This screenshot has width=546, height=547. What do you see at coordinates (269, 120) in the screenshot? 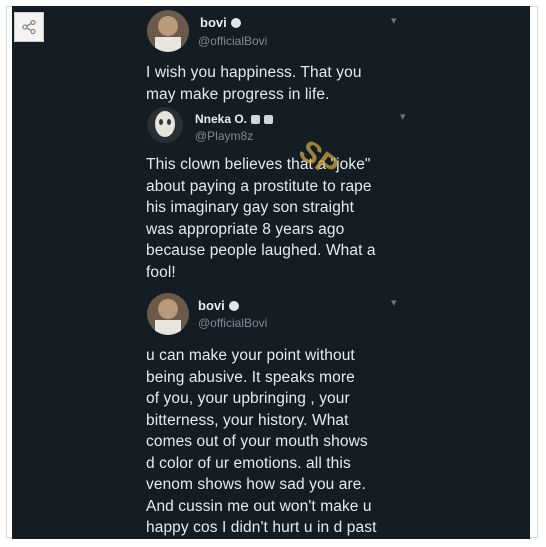
I see `lock-icon` at bounding box center [269, 120].